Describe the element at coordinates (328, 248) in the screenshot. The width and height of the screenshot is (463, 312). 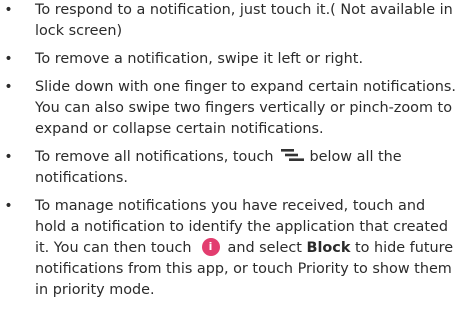
I see `block-label: Block` at that location.